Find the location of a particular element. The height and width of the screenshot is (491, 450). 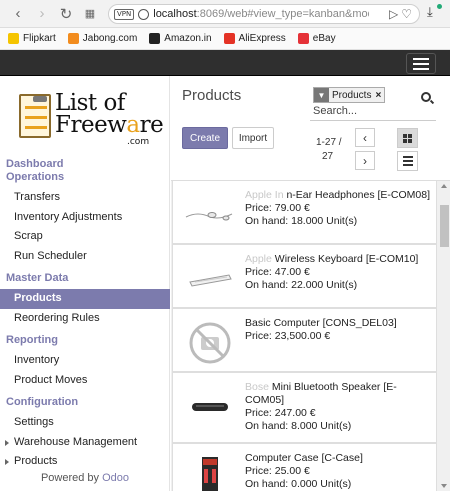

bookmark-item: eBay is located at coordinates (316, 38).